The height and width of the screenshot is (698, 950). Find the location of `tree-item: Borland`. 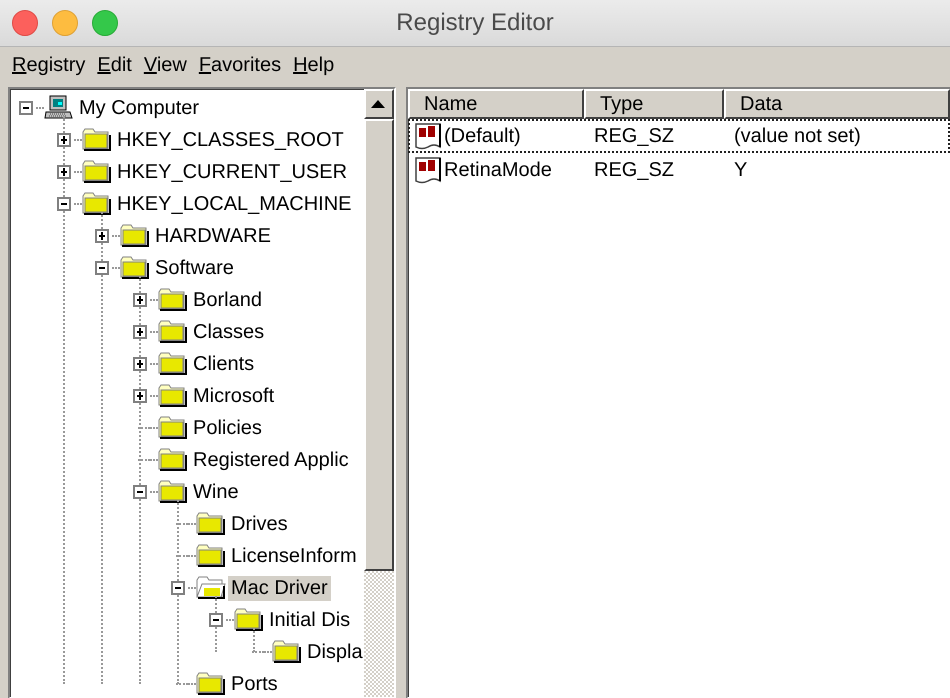

tree-item: Borland is located at coordinates (227, 300).